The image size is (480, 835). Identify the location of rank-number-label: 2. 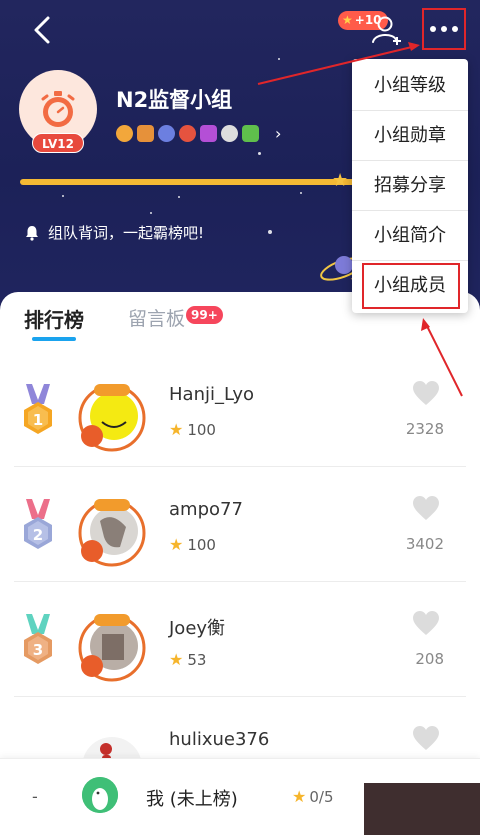
(38, 535).